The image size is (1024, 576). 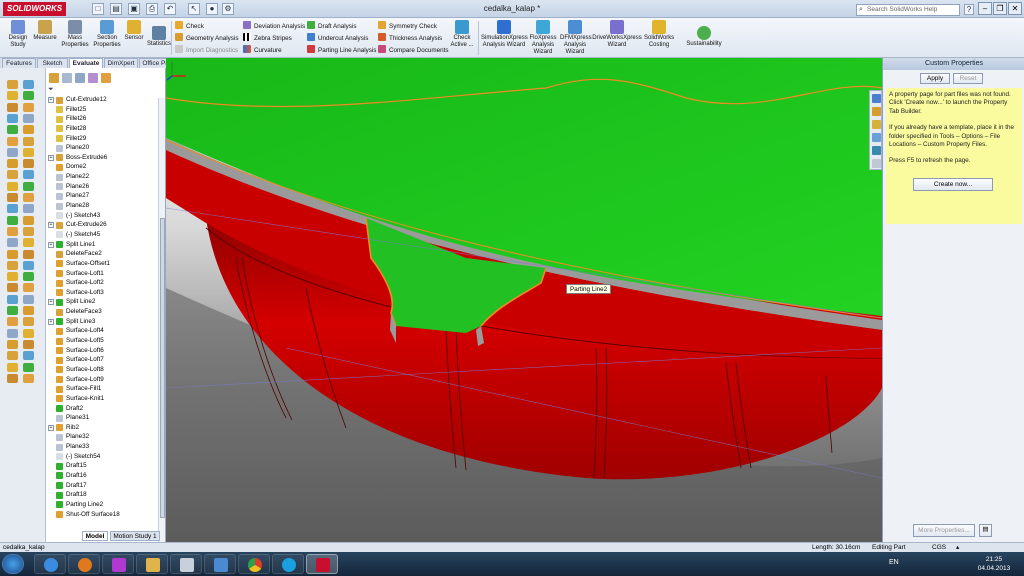 What do you see at coordinates (102, 418) in the screenshot?
I see `feature-tree-item: Plane31` at bounding box center [102, 418].